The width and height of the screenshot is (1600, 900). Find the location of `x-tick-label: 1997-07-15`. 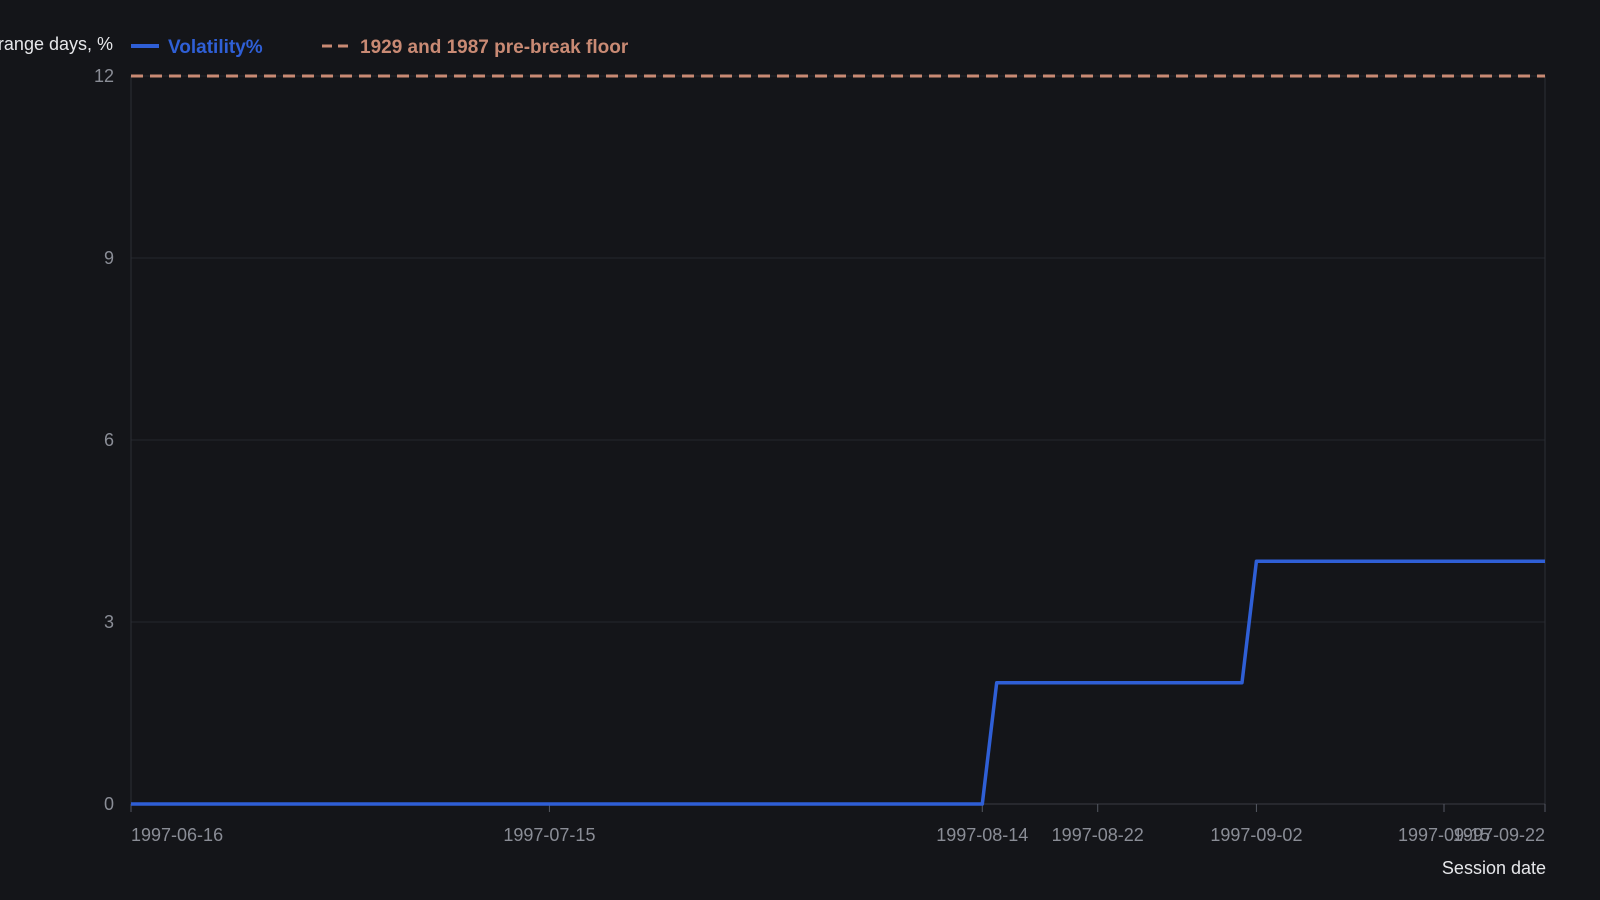

x-tick-label: 1997-07-15 is located at coordinates (549, 835).